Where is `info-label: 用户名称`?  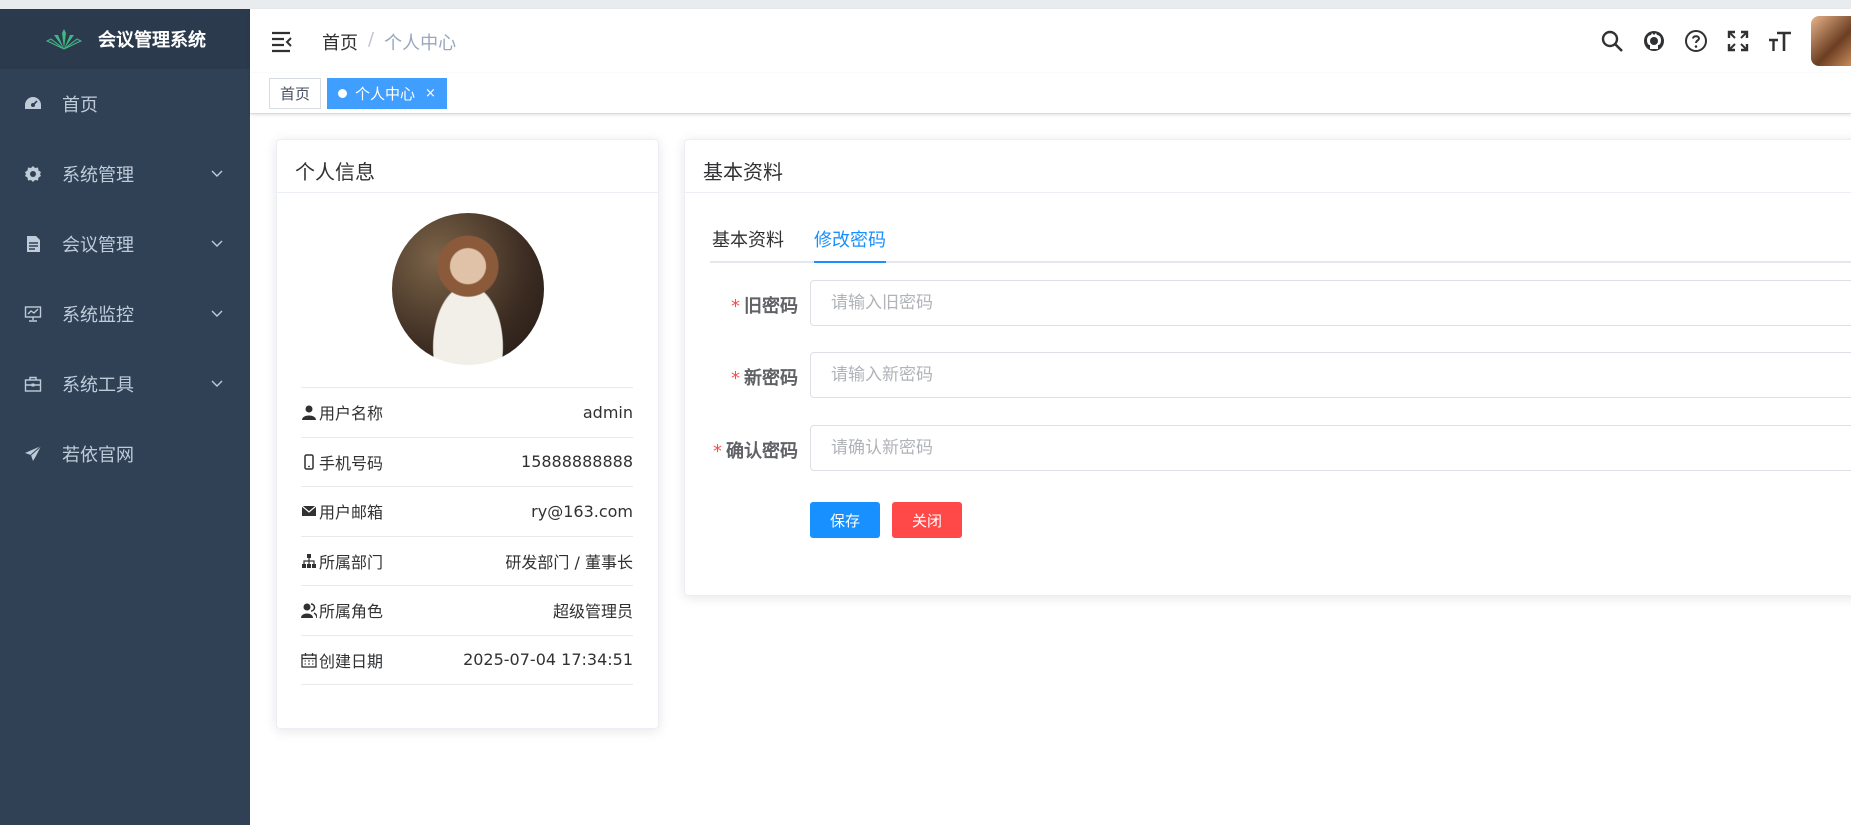 info-label: 用户名称 is located at coordinates (351, 414).